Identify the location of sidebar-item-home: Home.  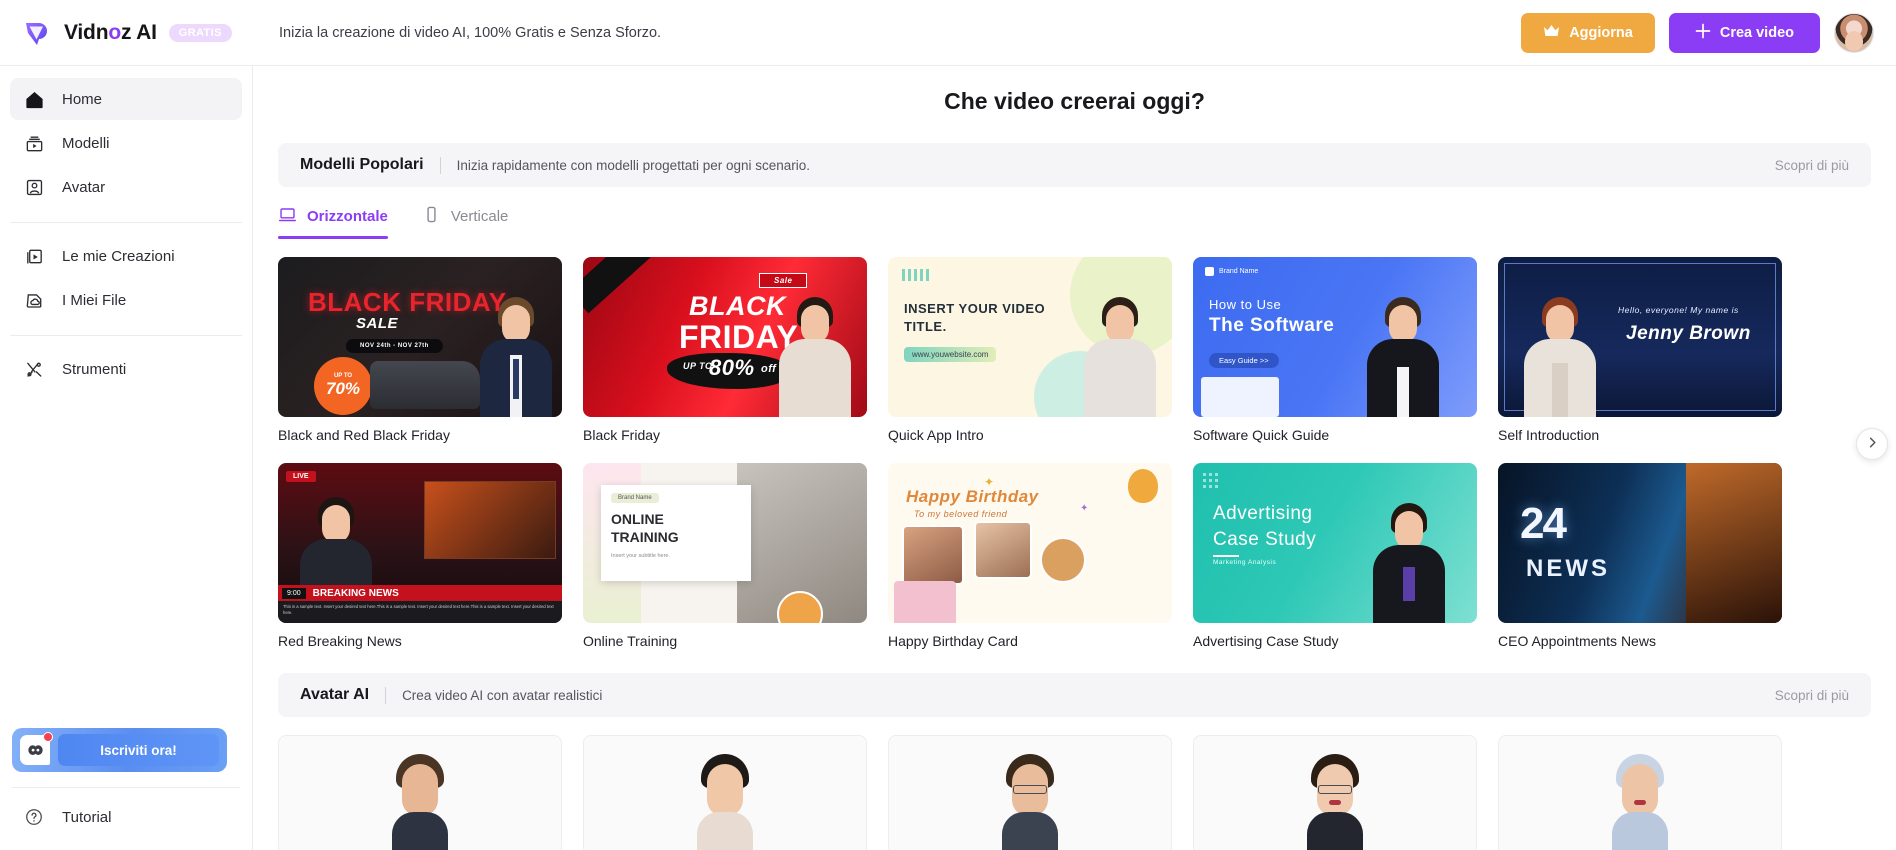
(126, 99).